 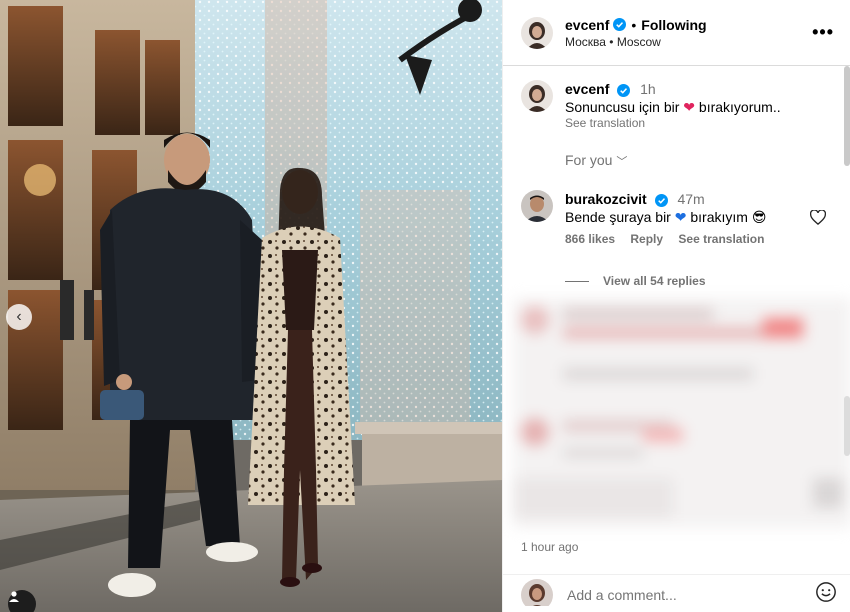 What do you see at coordinates (537, 32) in the screenshot?
I see `author-avatar` at bounding box center [537, 32].